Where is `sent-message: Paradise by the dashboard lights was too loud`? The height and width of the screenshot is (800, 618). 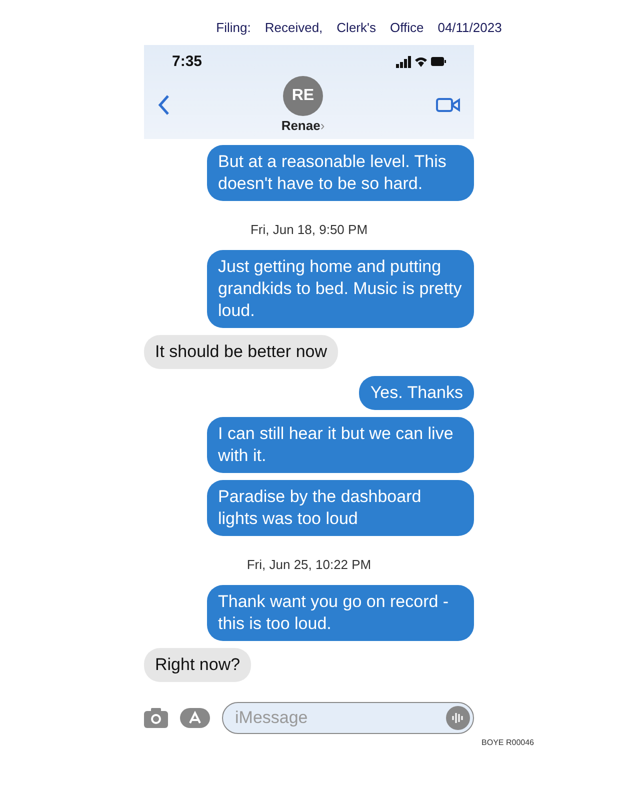 sent-message: Paradise by the dashboard lights was too loud is located at coordinates (340, 508).